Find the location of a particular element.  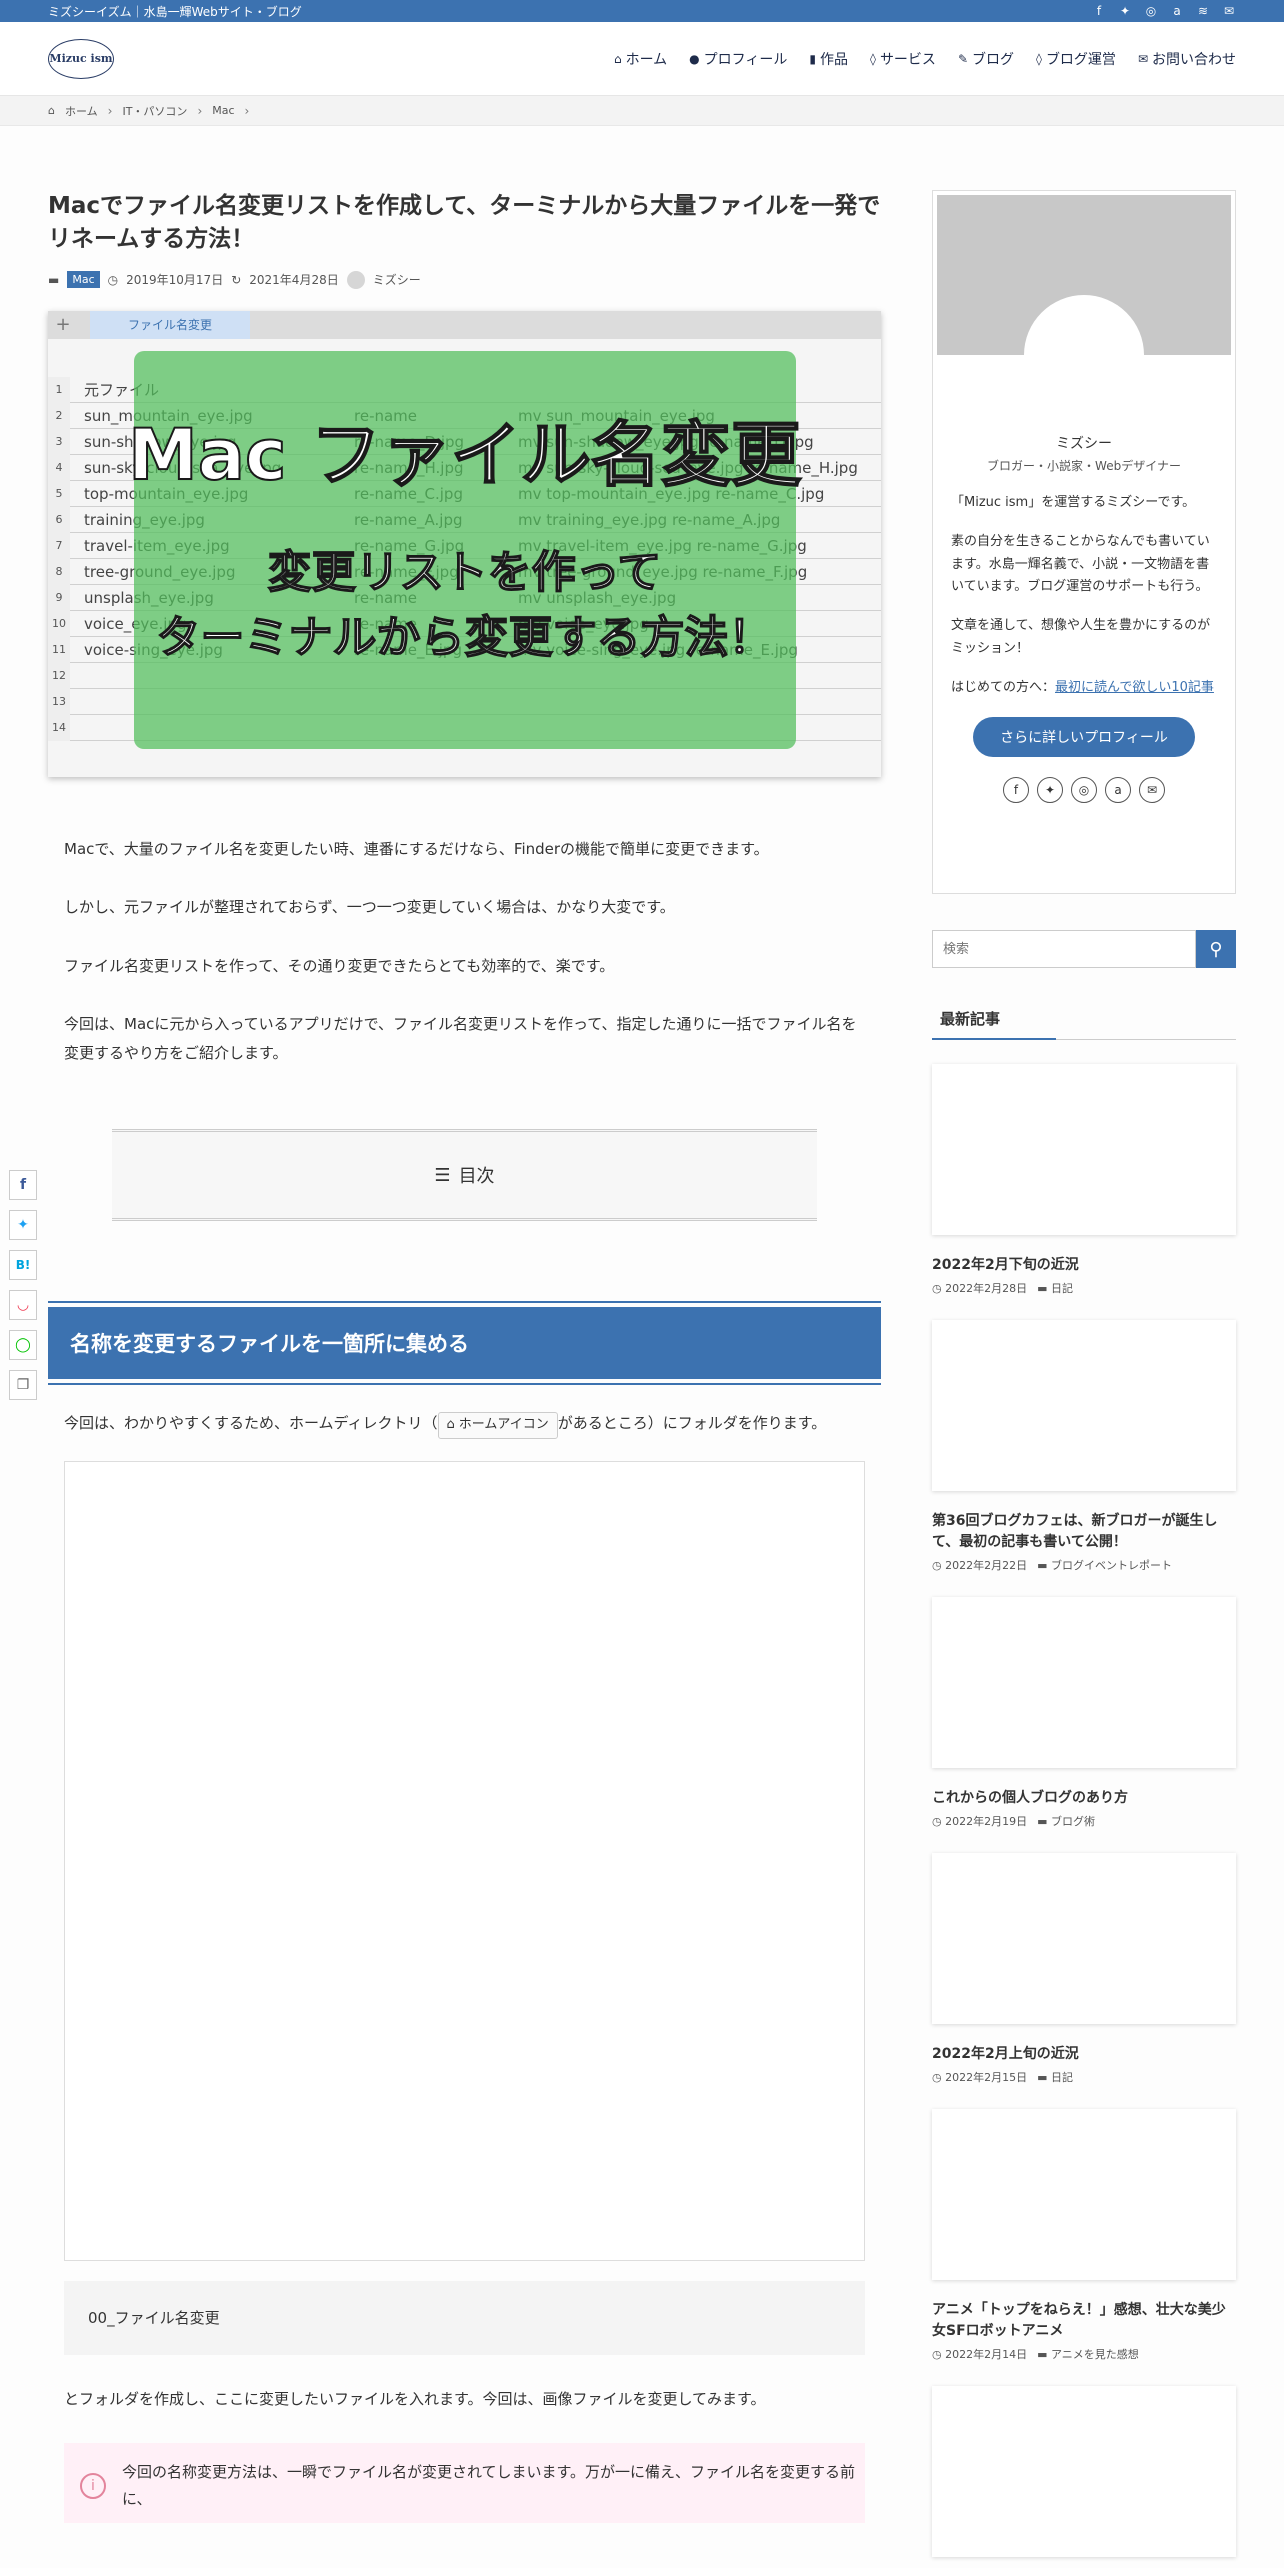

home-icon-label: ⌂ ホームアイコン is located at coordinates (497, 1425).